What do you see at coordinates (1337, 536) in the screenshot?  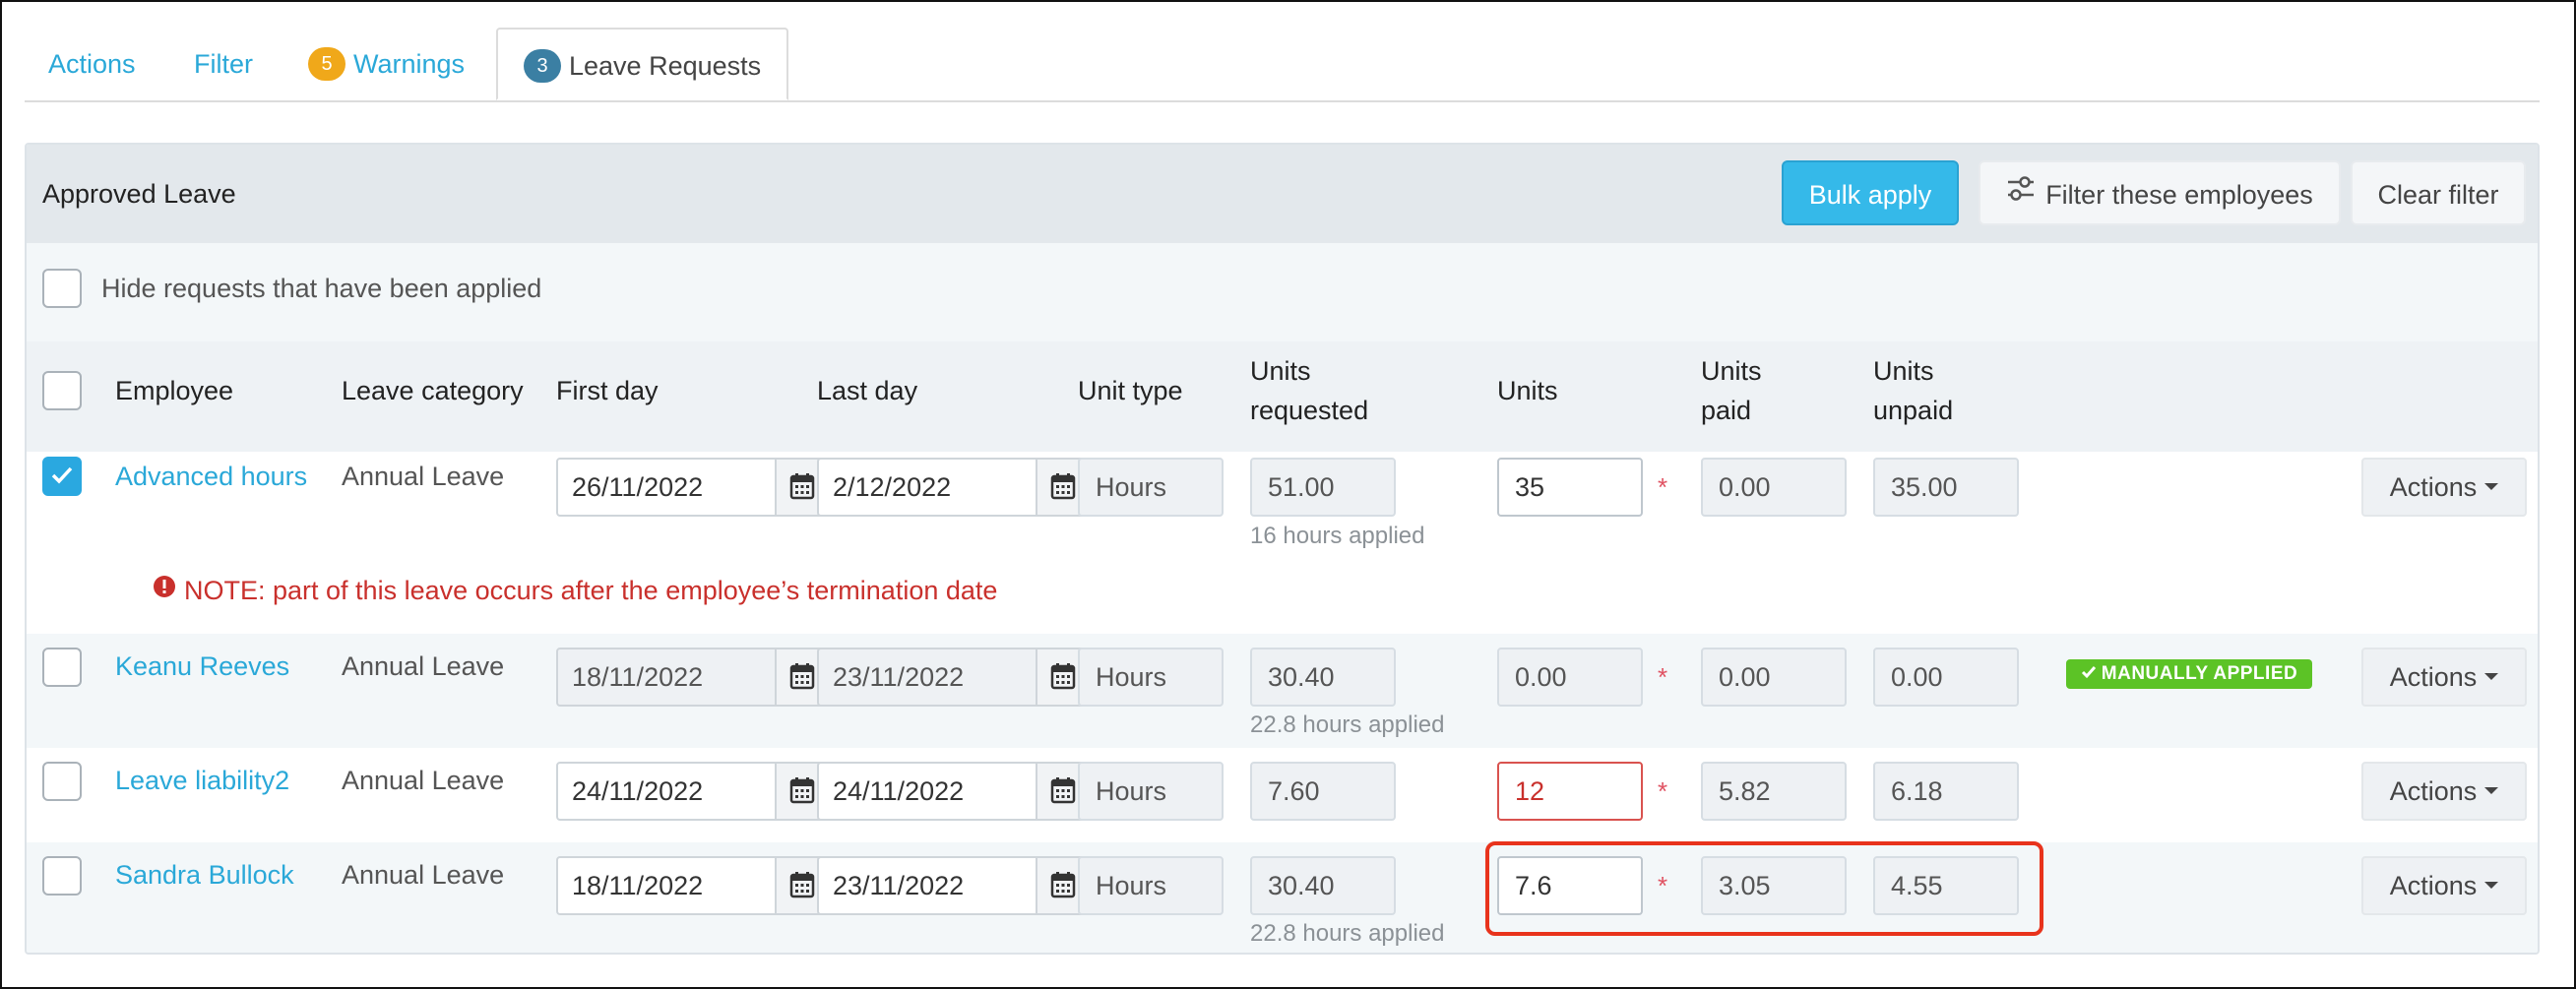 I see `hours-applied-note: 16 hours applied` at bounding box center [1337, 536].